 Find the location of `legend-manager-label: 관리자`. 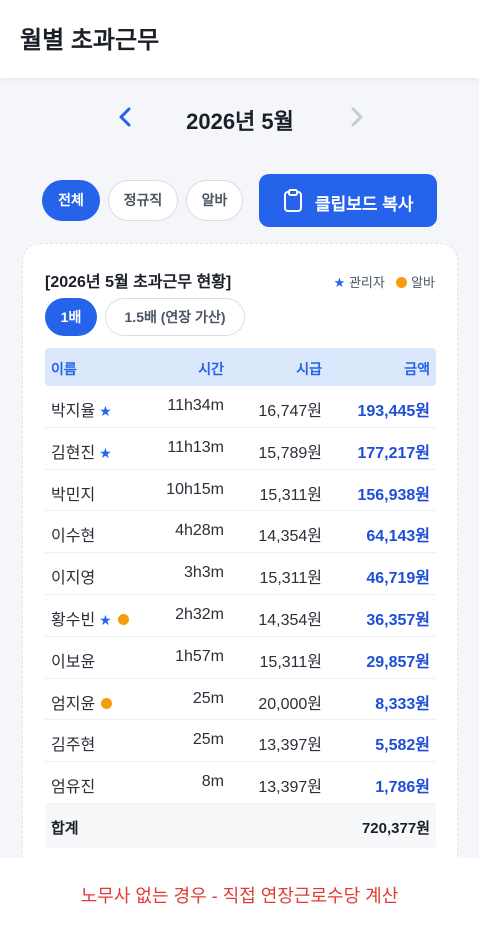

legend-manager-label: 관리자 is located at coordinates (366, 282).